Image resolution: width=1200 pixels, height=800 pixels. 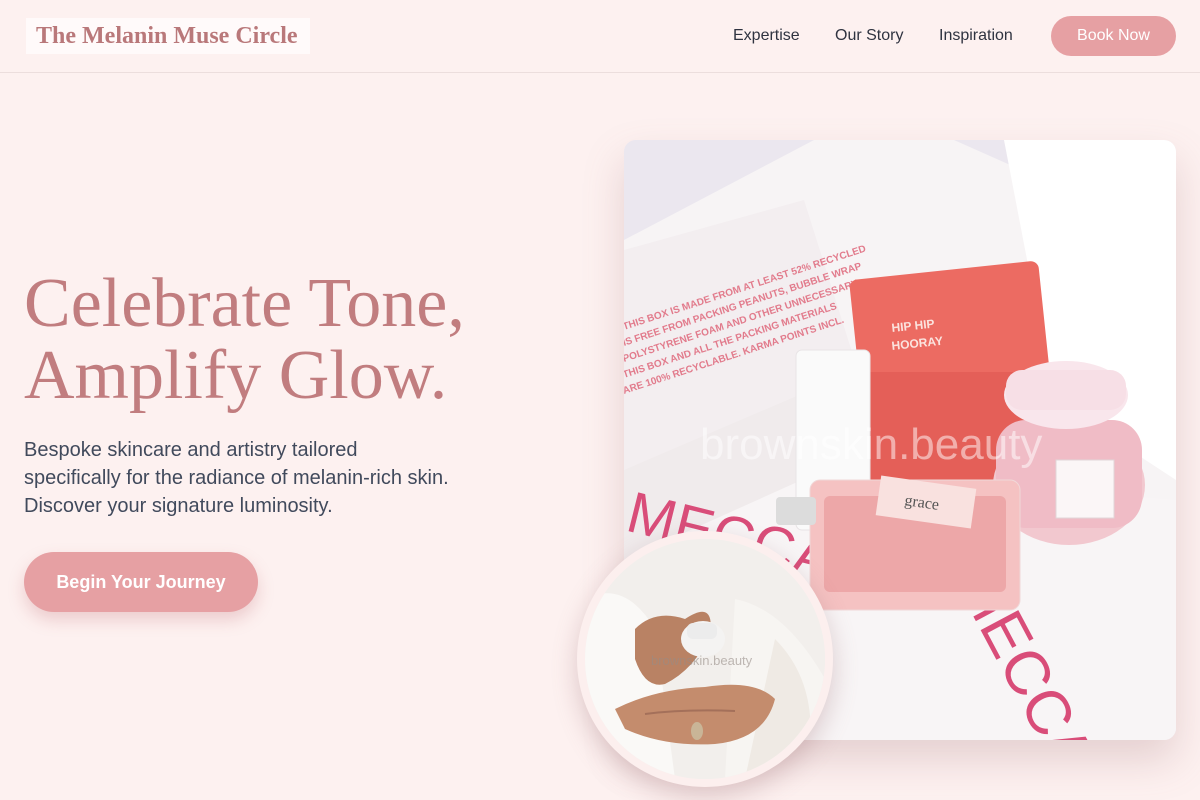 What do you see at coordinates (976, 36) in the screenshot?
I see `nav-link-inspiration: Inspiration` at bounding box center [976, 36].